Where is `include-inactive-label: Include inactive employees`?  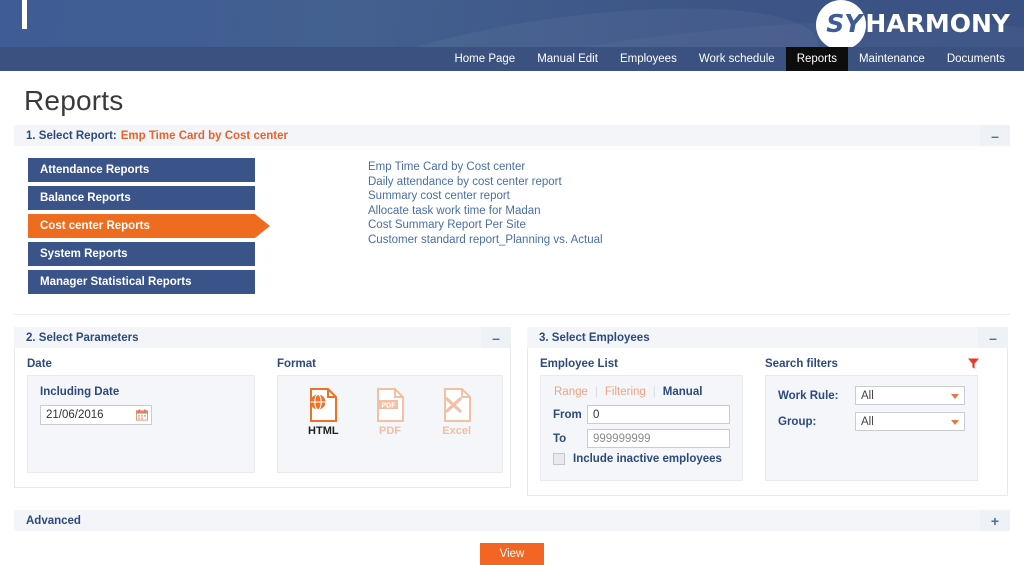
include-inactive-label: Include inactive employees is located at coordinates (647, 459).